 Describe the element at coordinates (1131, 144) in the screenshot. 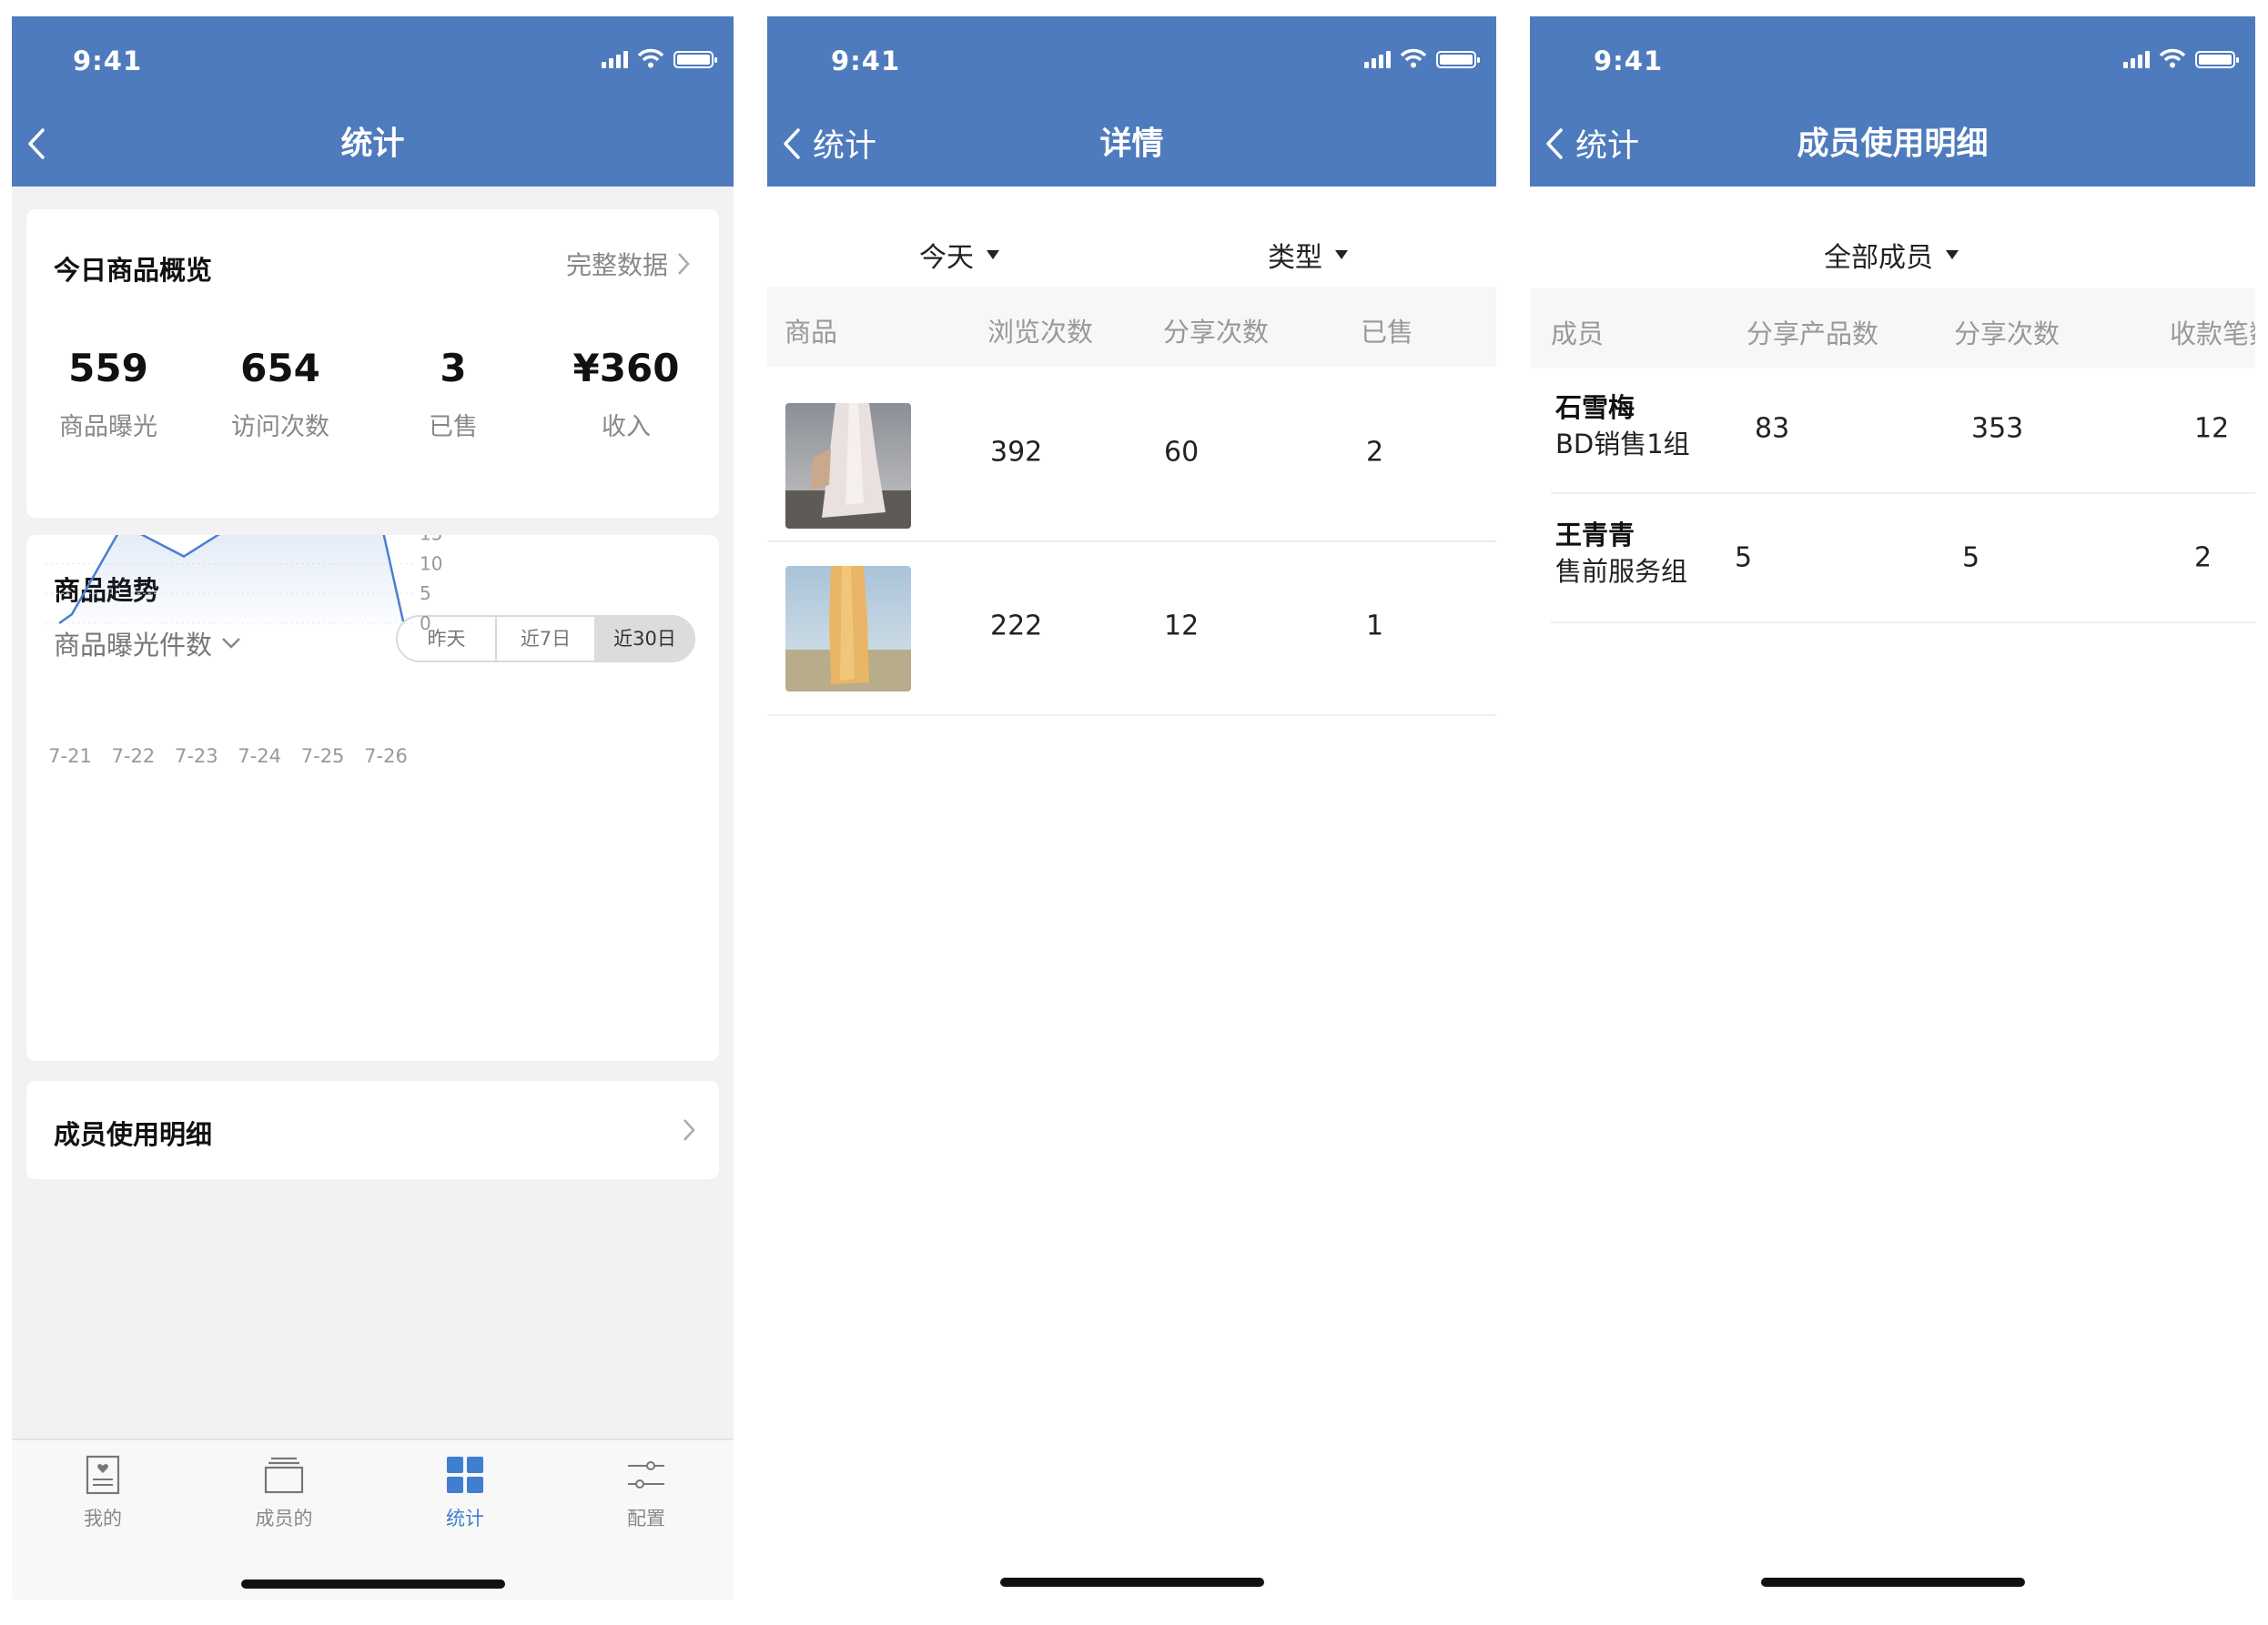

I see `page-title: 详情` at that location.